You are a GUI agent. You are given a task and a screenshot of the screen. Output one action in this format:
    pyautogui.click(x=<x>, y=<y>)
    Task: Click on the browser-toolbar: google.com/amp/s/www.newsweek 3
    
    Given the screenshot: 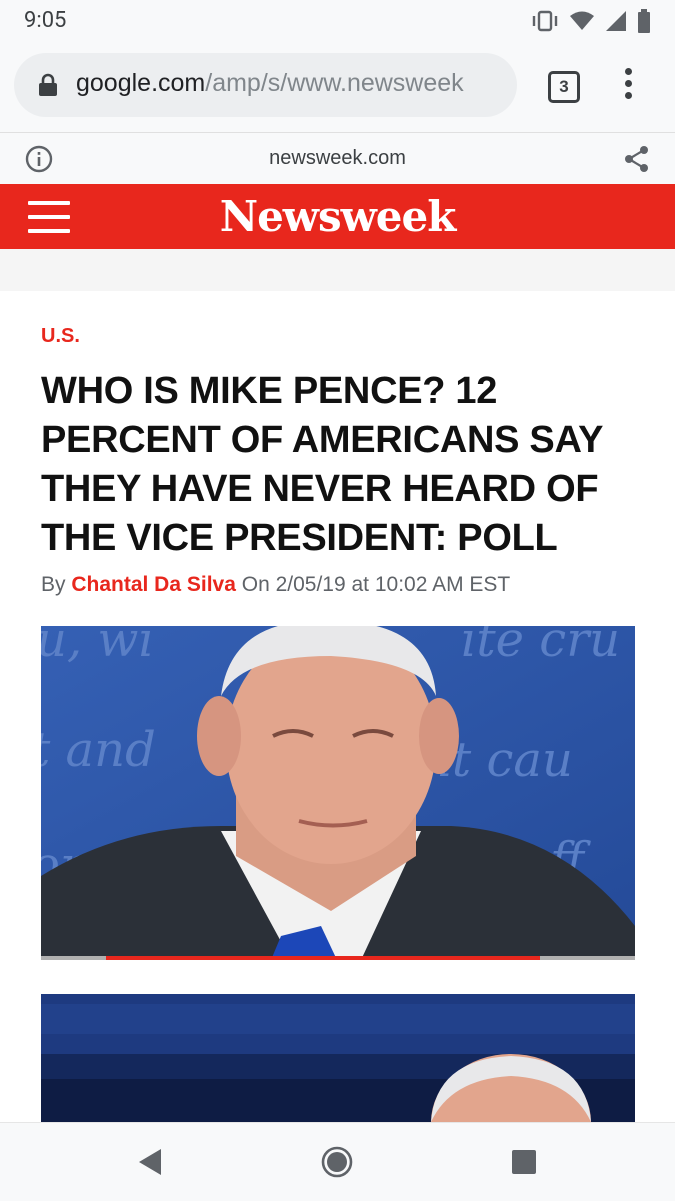 What is the action you would take?
    pyautogui.click(x=337, y=87)
    